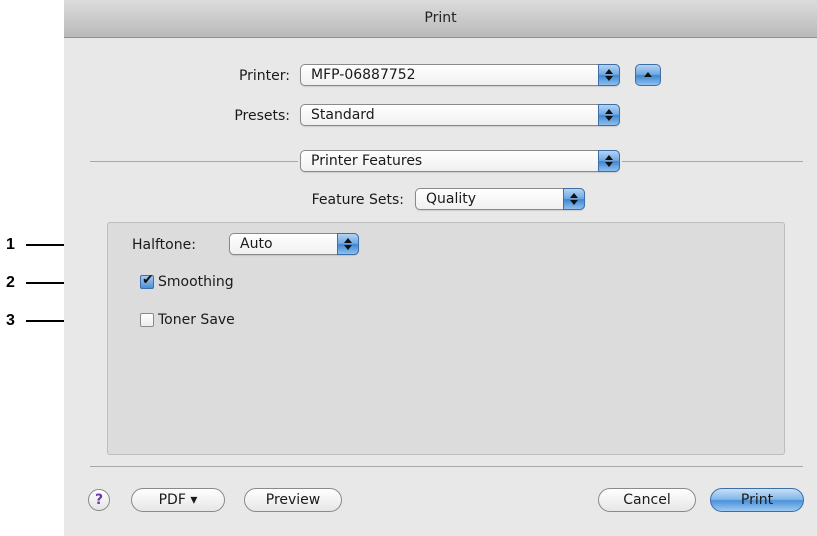  Describe the element at coordinates (256, 244) in the screenshot. I see `halftone-value: Auto` at that location.